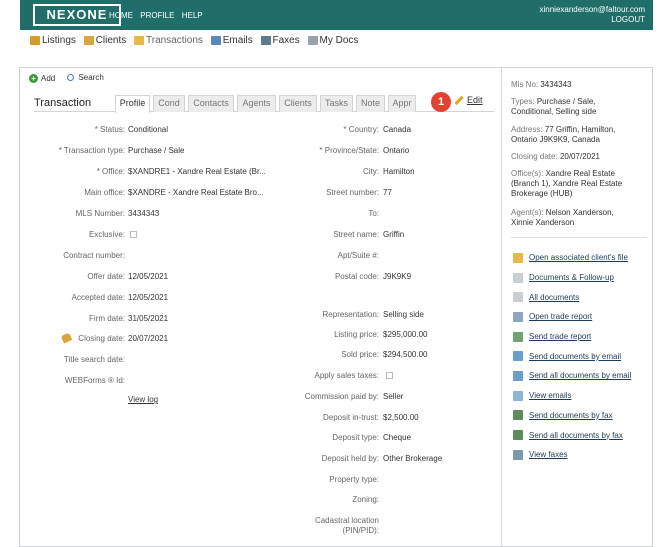  Describe the element at coordinates (550, 396) in the screenshot. I see `link-label: View emails` at that location.